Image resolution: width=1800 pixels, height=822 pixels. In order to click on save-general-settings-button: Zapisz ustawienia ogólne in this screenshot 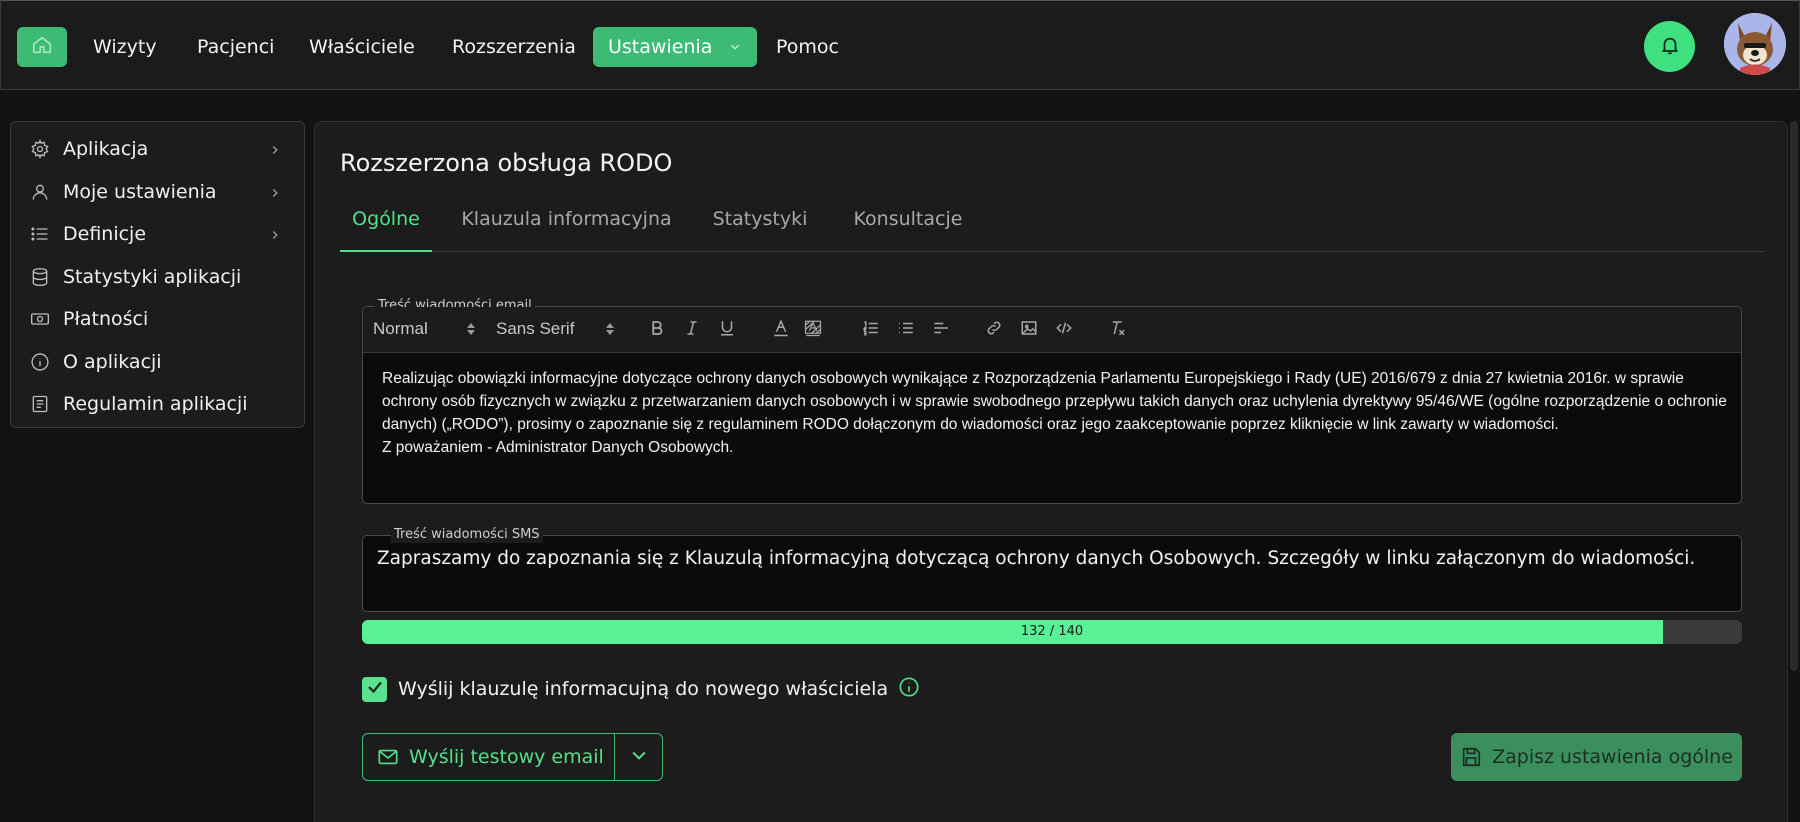, I will do `click(1596, 757)`.